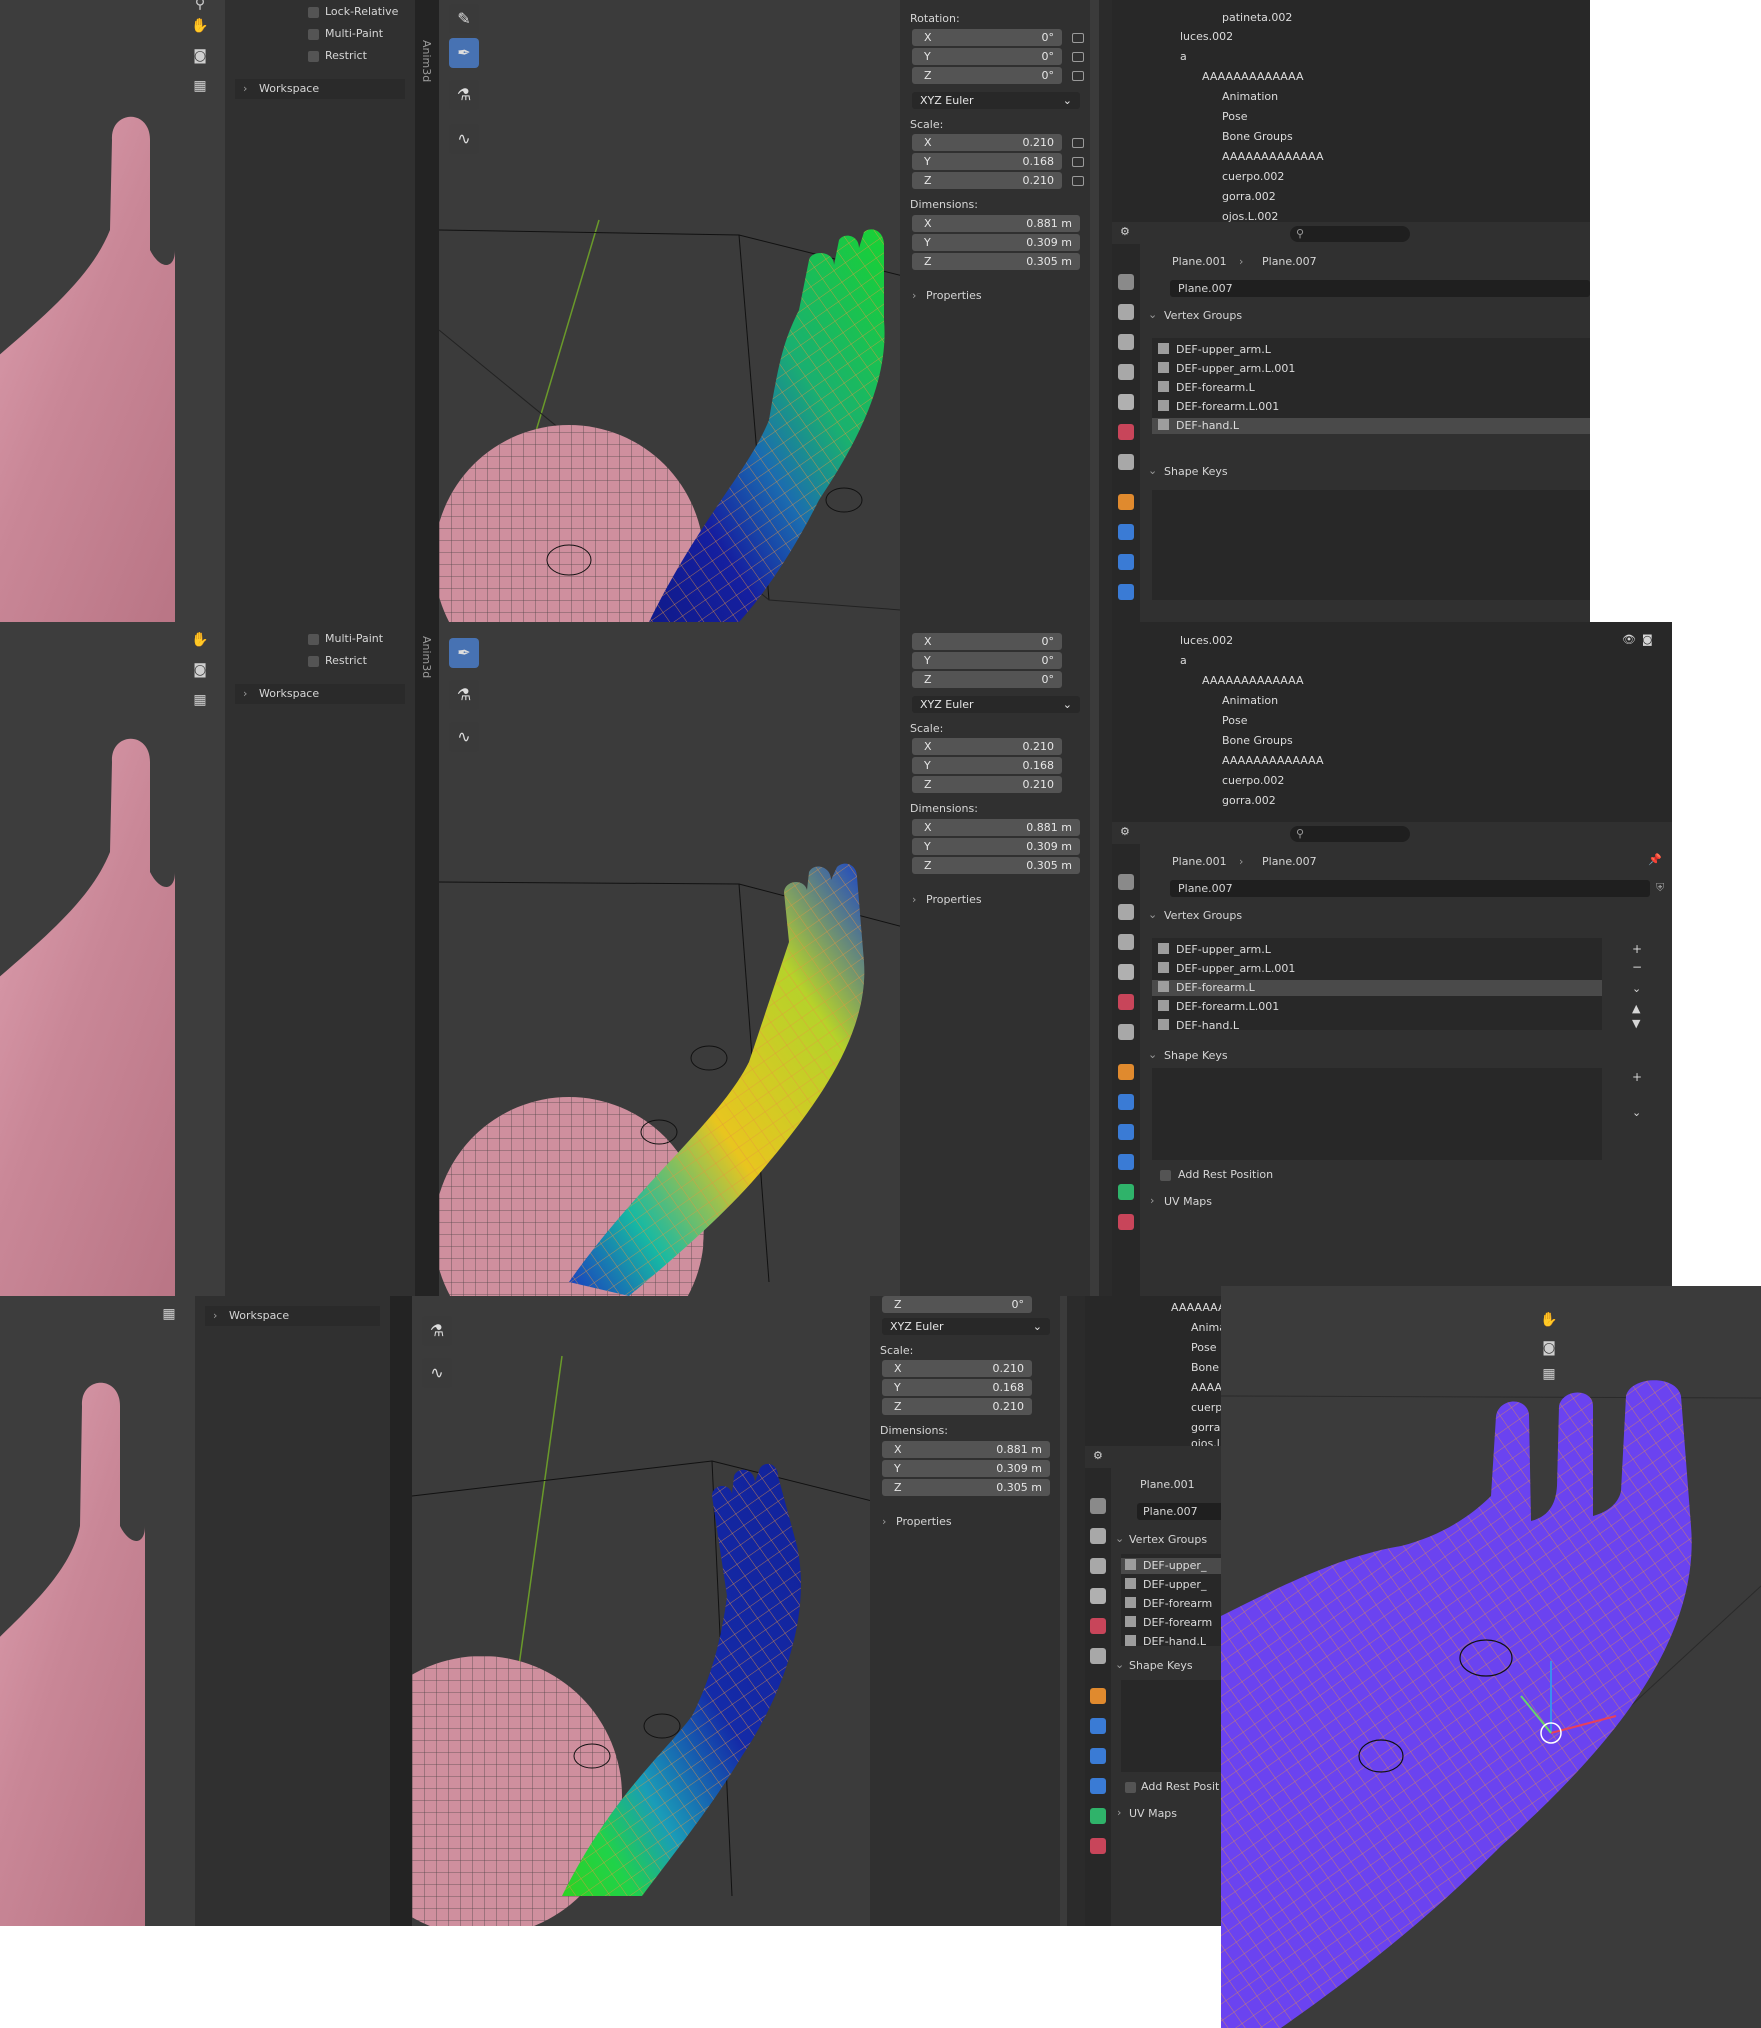  Describe the element at coordinates (1125, 831) in the screenshot. I see `editor-type-icon: ⚙` at that location.